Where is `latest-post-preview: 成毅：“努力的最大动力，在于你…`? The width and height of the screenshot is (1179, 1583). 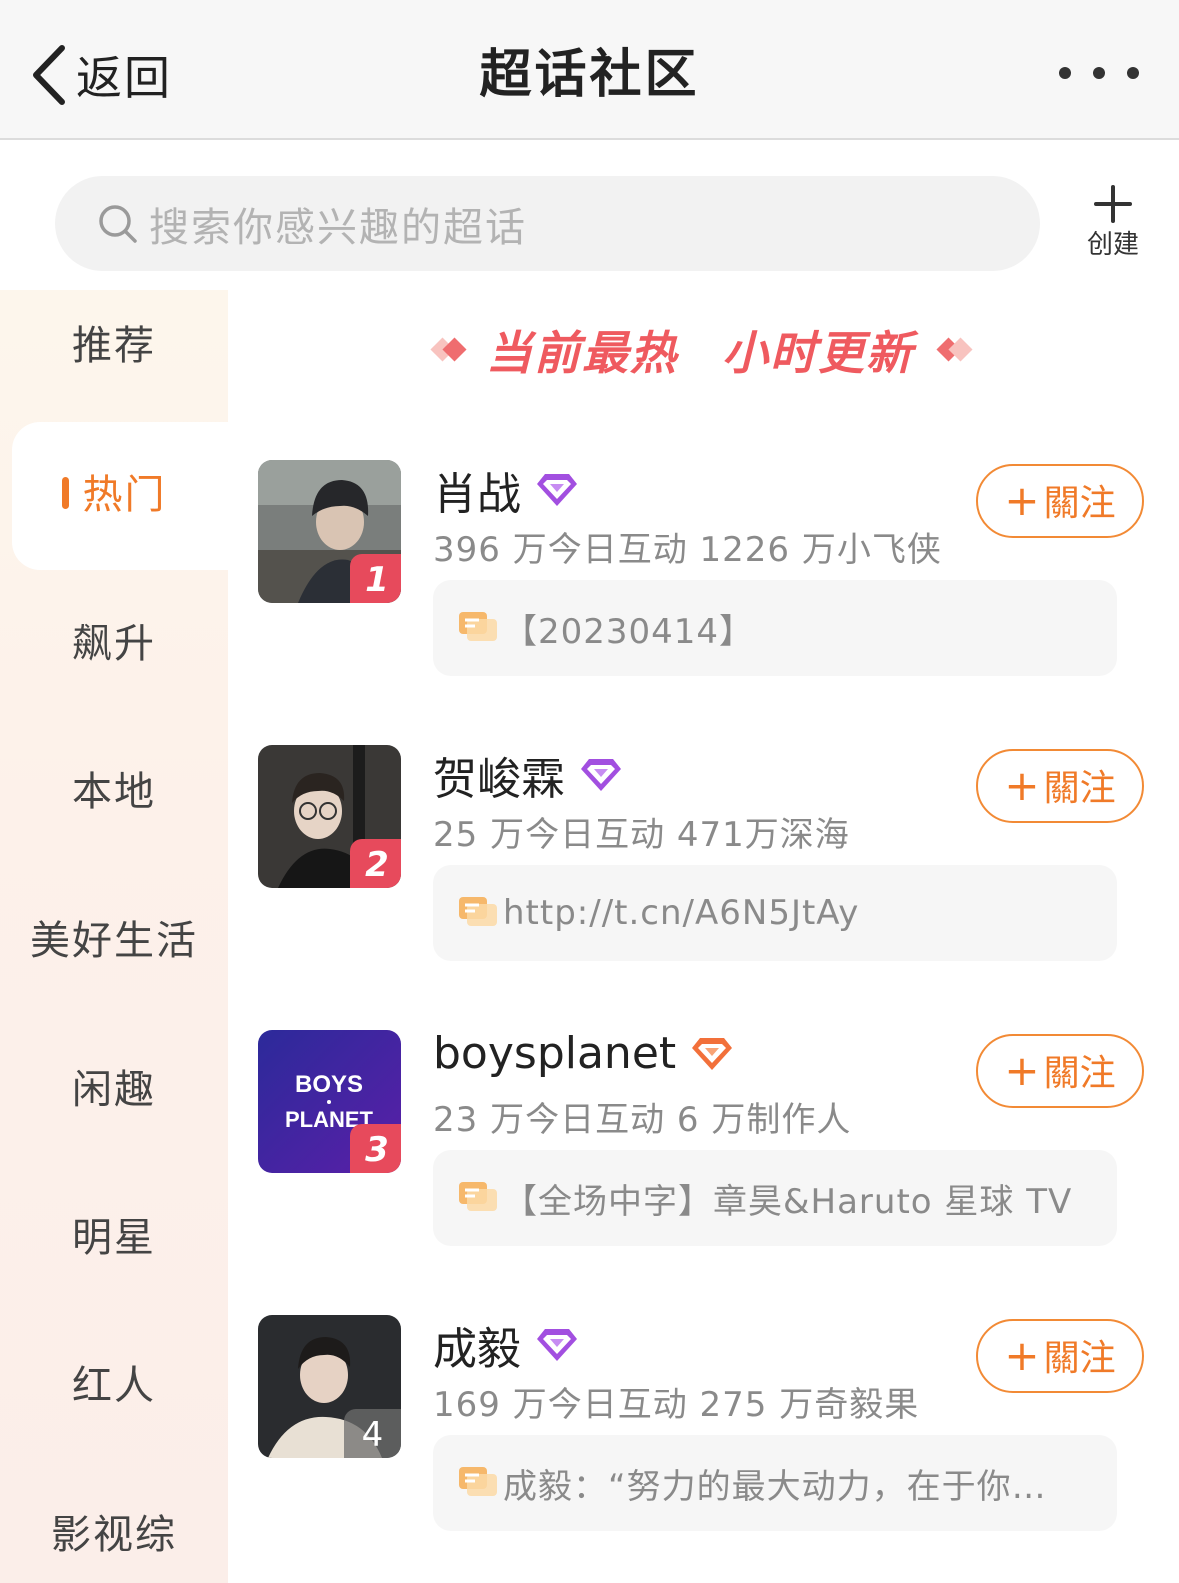
latest-post-preview: 成毅：“努力的最大动力，在于你… is located at coordinates (775, 1483).